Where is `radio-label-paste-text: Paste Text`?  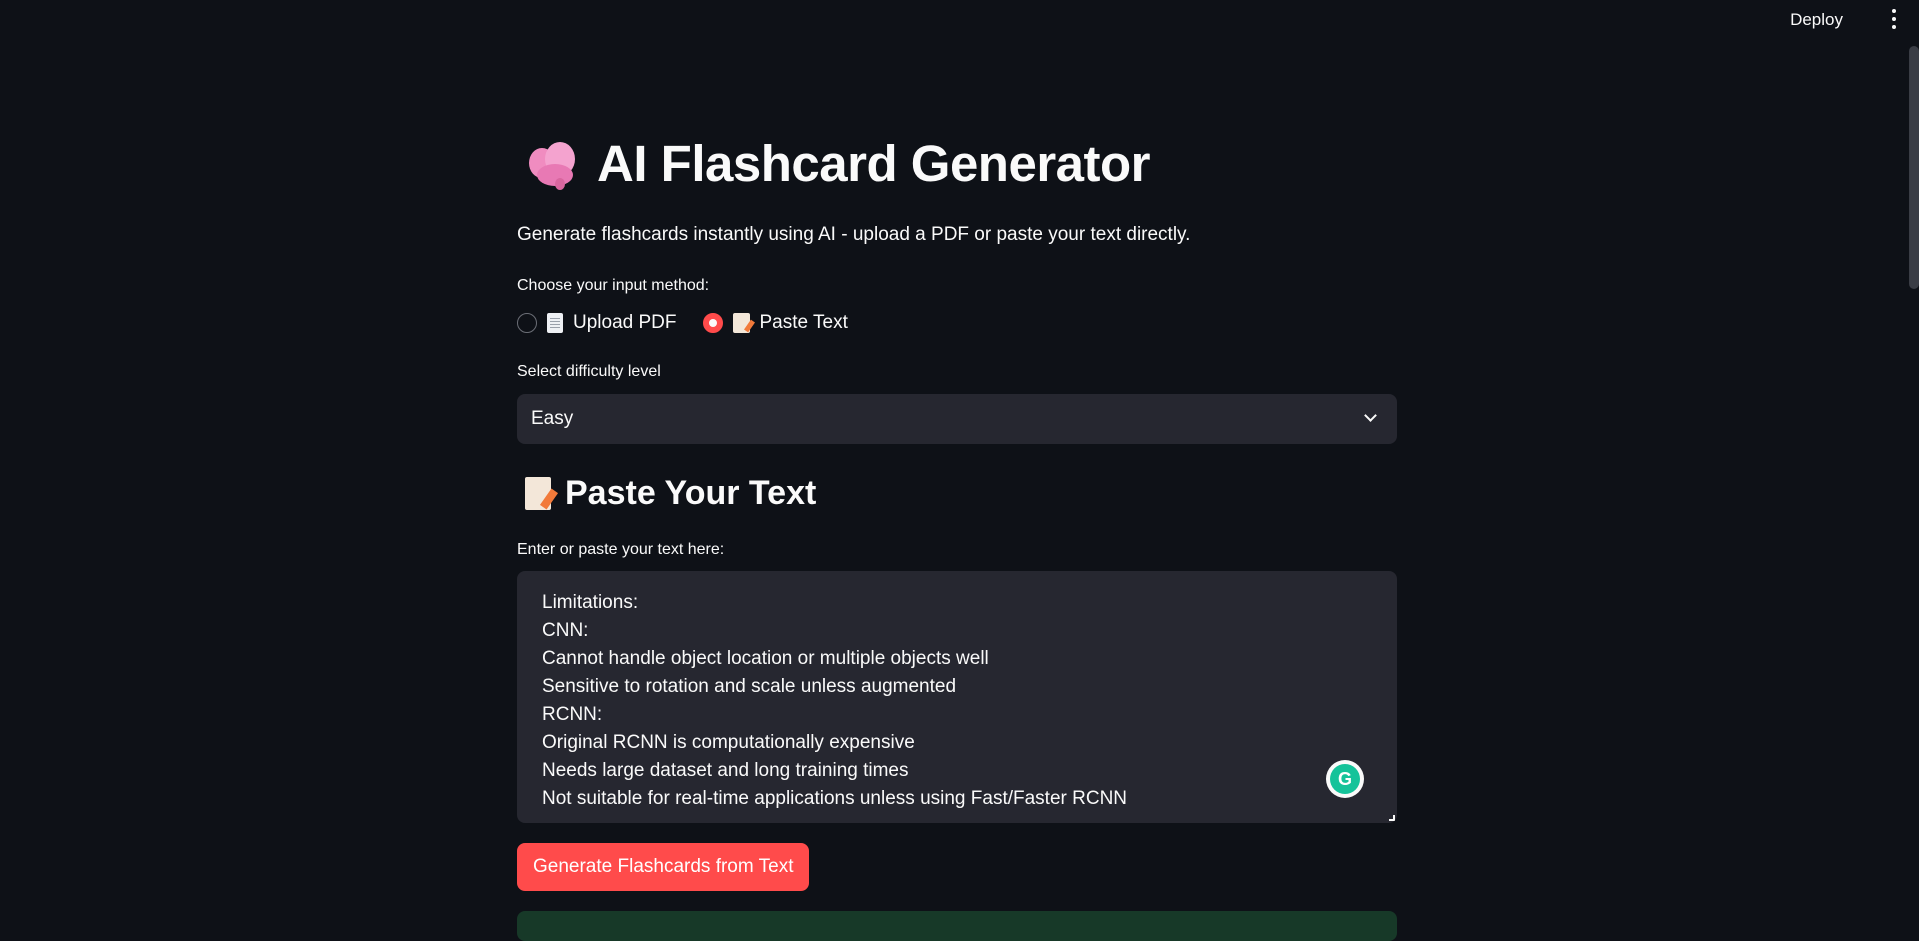 radio-label-paste-text: Paste Text is located at coordinates (803, 322).